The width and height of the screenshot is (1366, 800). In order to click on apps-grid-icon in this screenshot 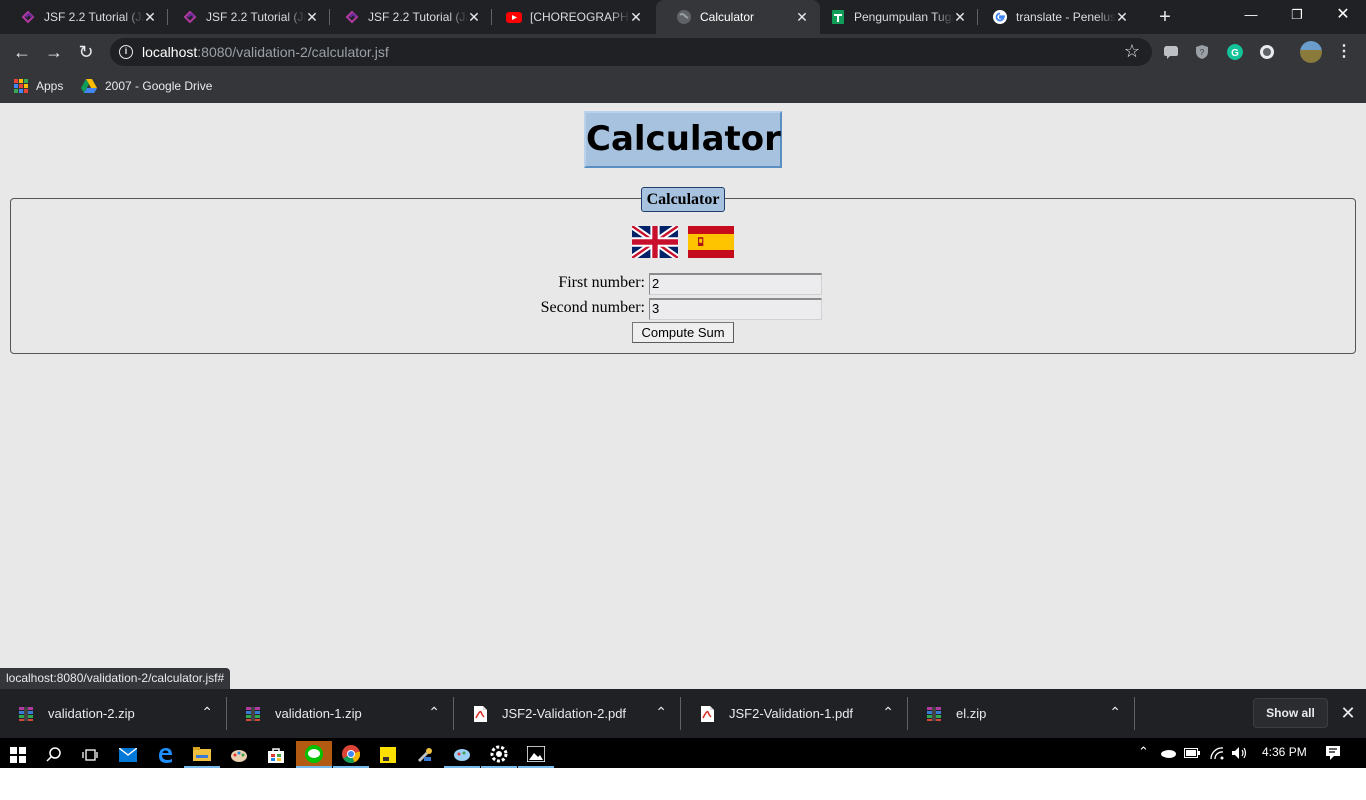, I will do `click(21, 86)`.